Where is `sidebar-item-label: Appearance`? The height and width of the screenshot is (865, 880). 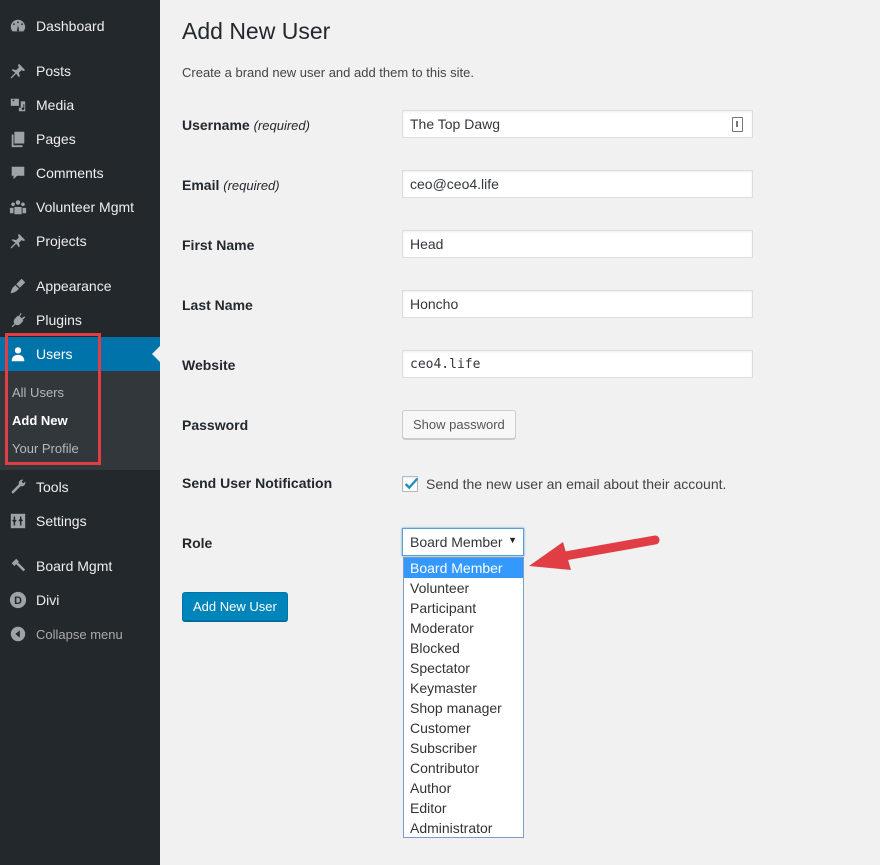 sidebar-item-label: Appearance is located at coordinates (74, 286).